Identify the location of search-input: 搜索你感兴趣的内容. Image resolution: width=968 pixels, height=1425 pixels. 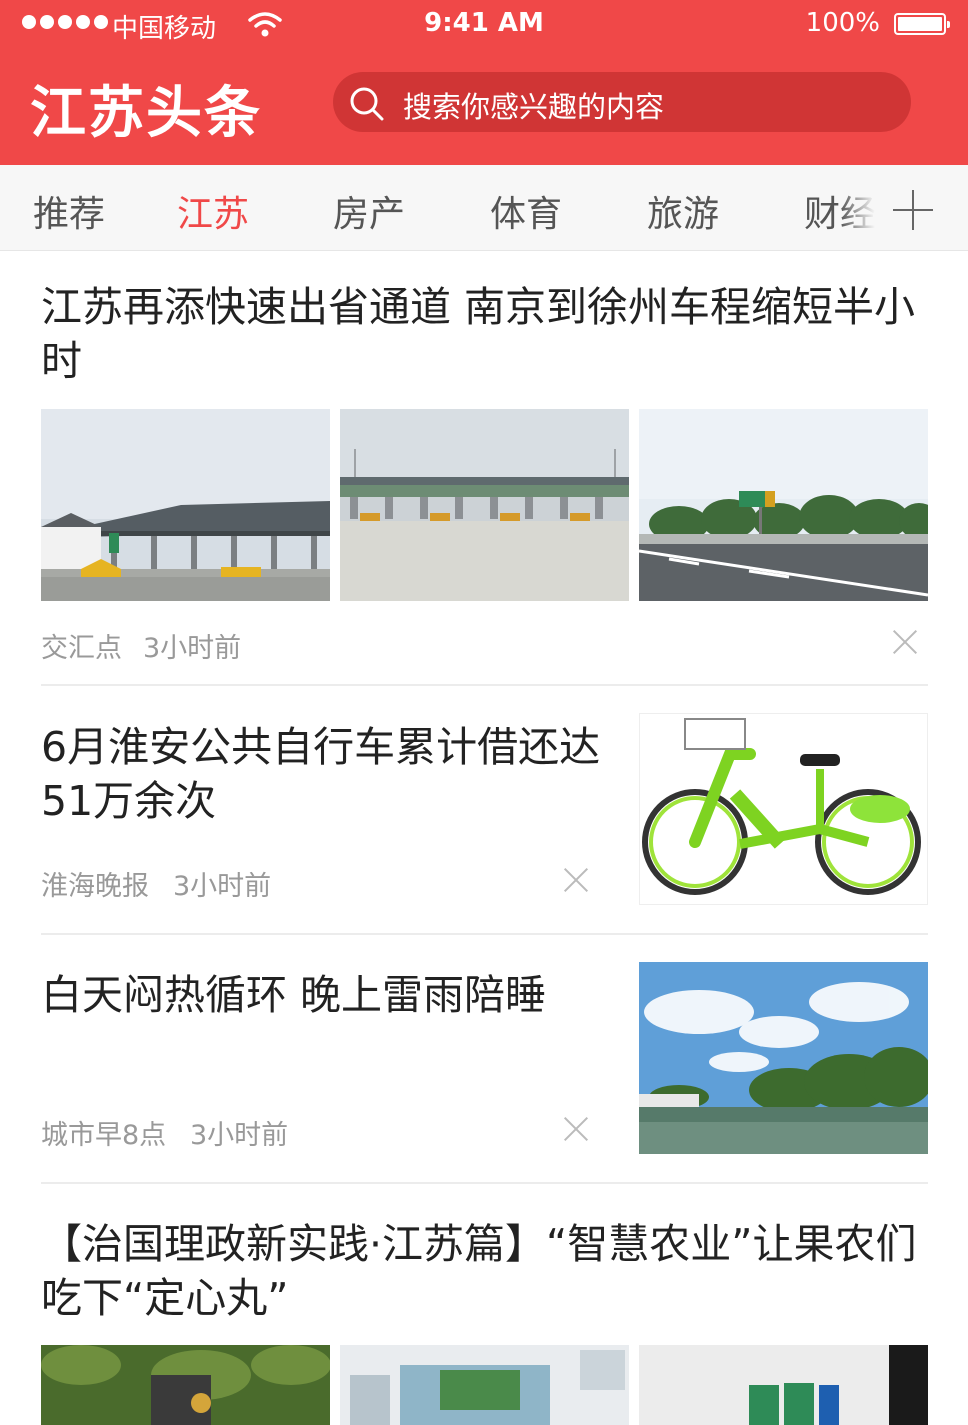
(622, 102).